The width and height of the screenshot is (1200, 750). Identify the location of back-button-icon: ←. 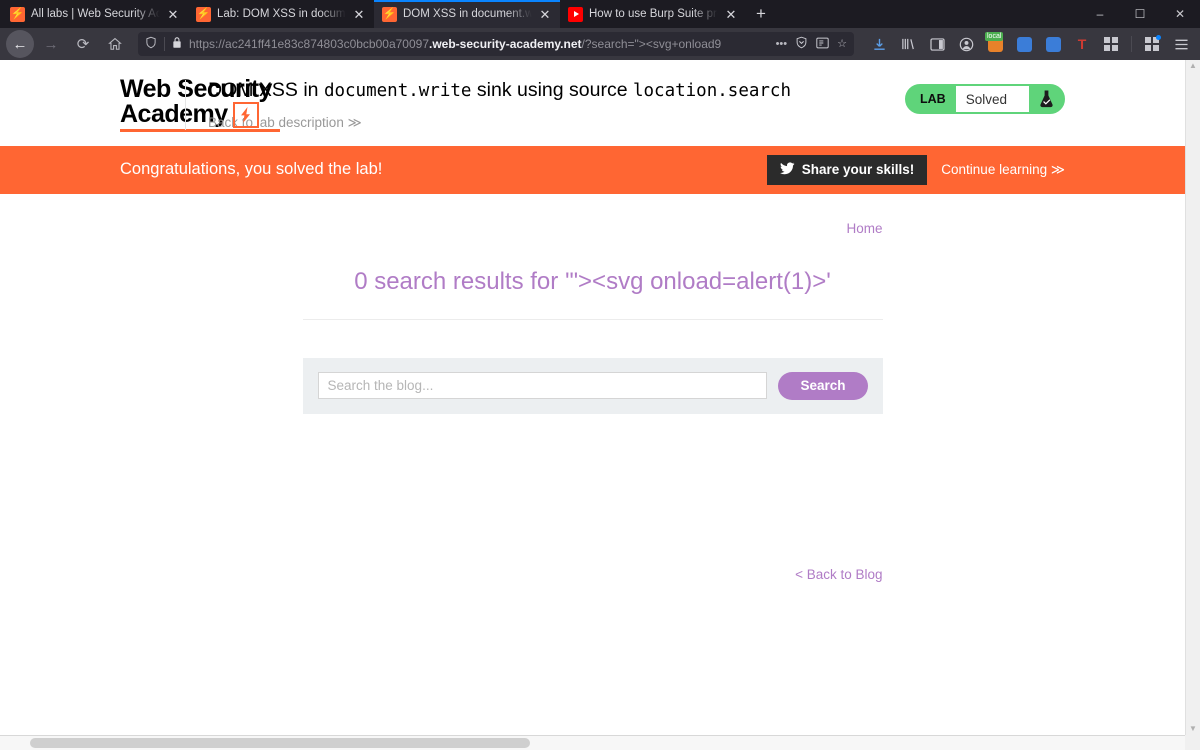
(20, 44).